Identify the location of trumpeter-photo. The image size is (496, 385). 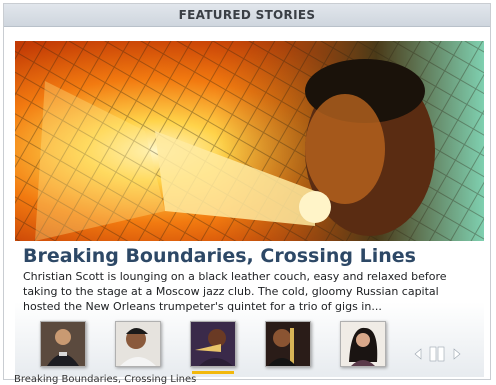
(213, 344).